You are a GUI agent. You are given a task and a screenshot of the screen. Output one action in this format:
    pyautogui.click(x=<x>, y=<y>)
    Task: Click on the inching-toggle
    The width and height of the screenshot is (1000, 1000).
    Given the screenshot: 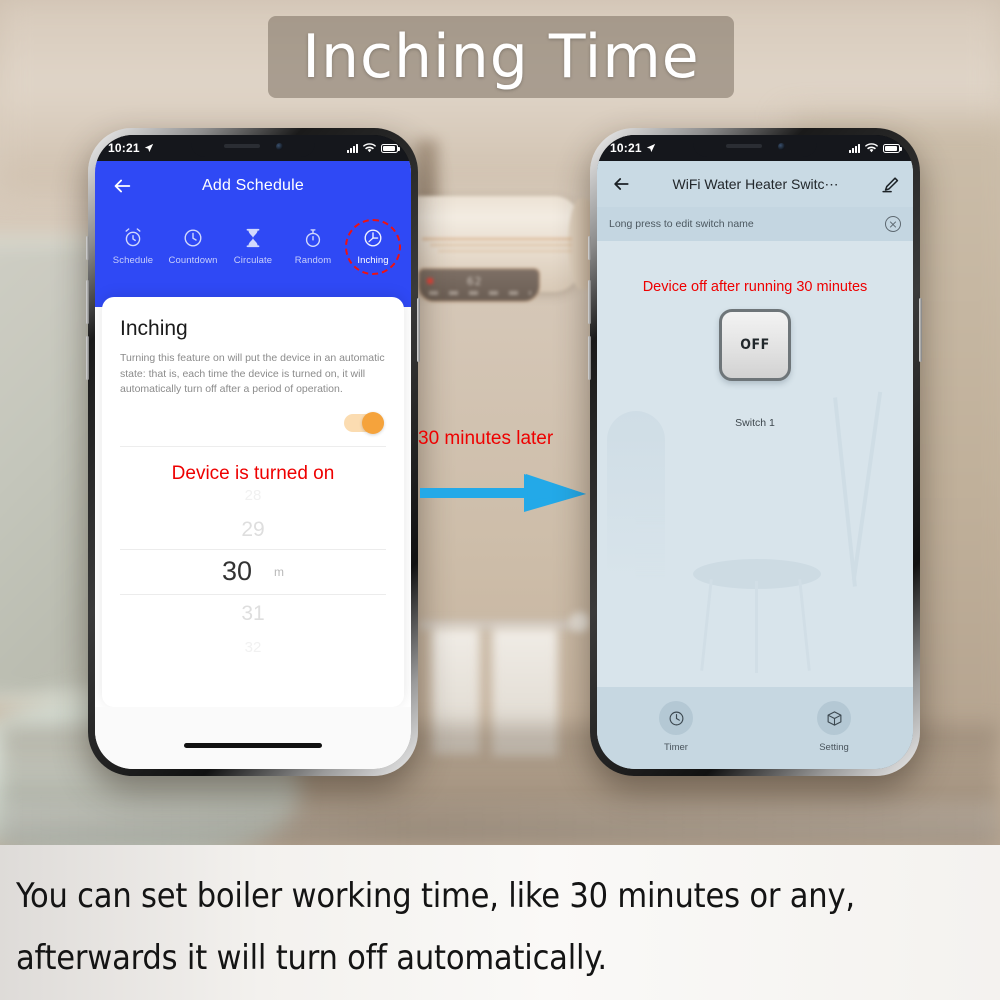 What is the action you would take?
    pyautogui.click(x=364, y=422)
    